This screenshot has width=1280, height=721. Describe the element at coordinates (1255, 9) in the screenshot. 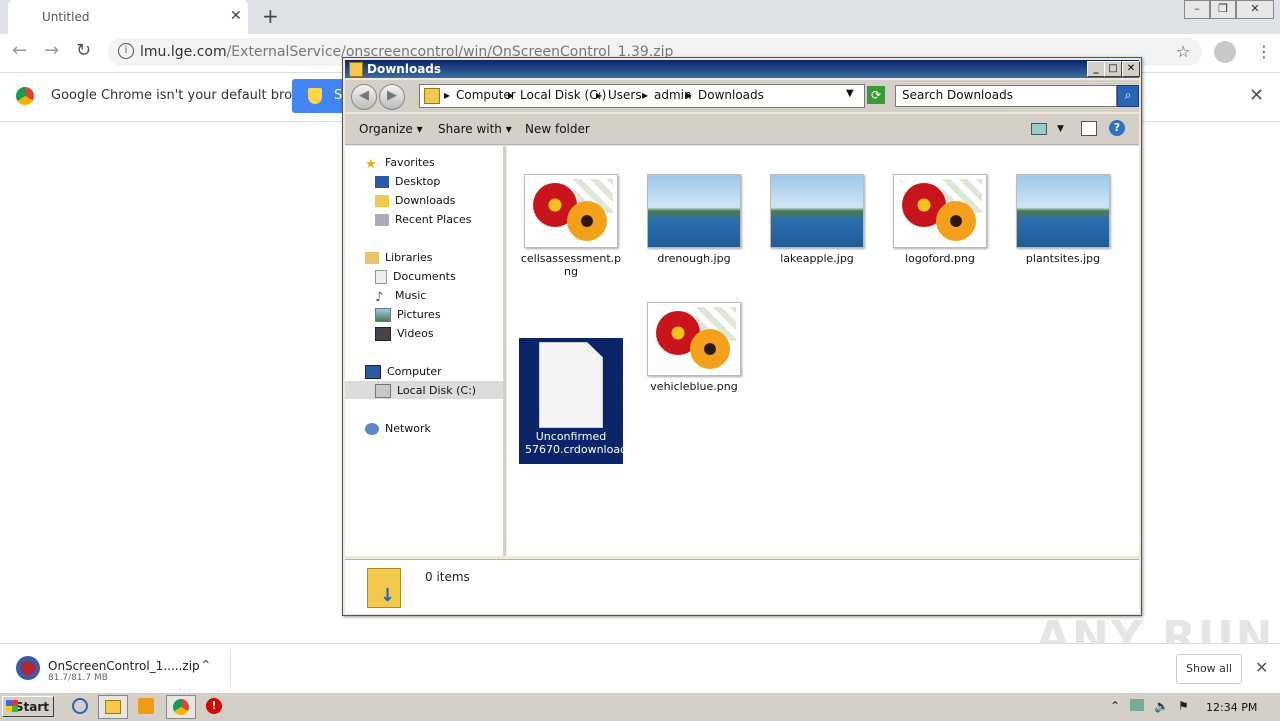

I see `close-window-button: ✕` at that location.